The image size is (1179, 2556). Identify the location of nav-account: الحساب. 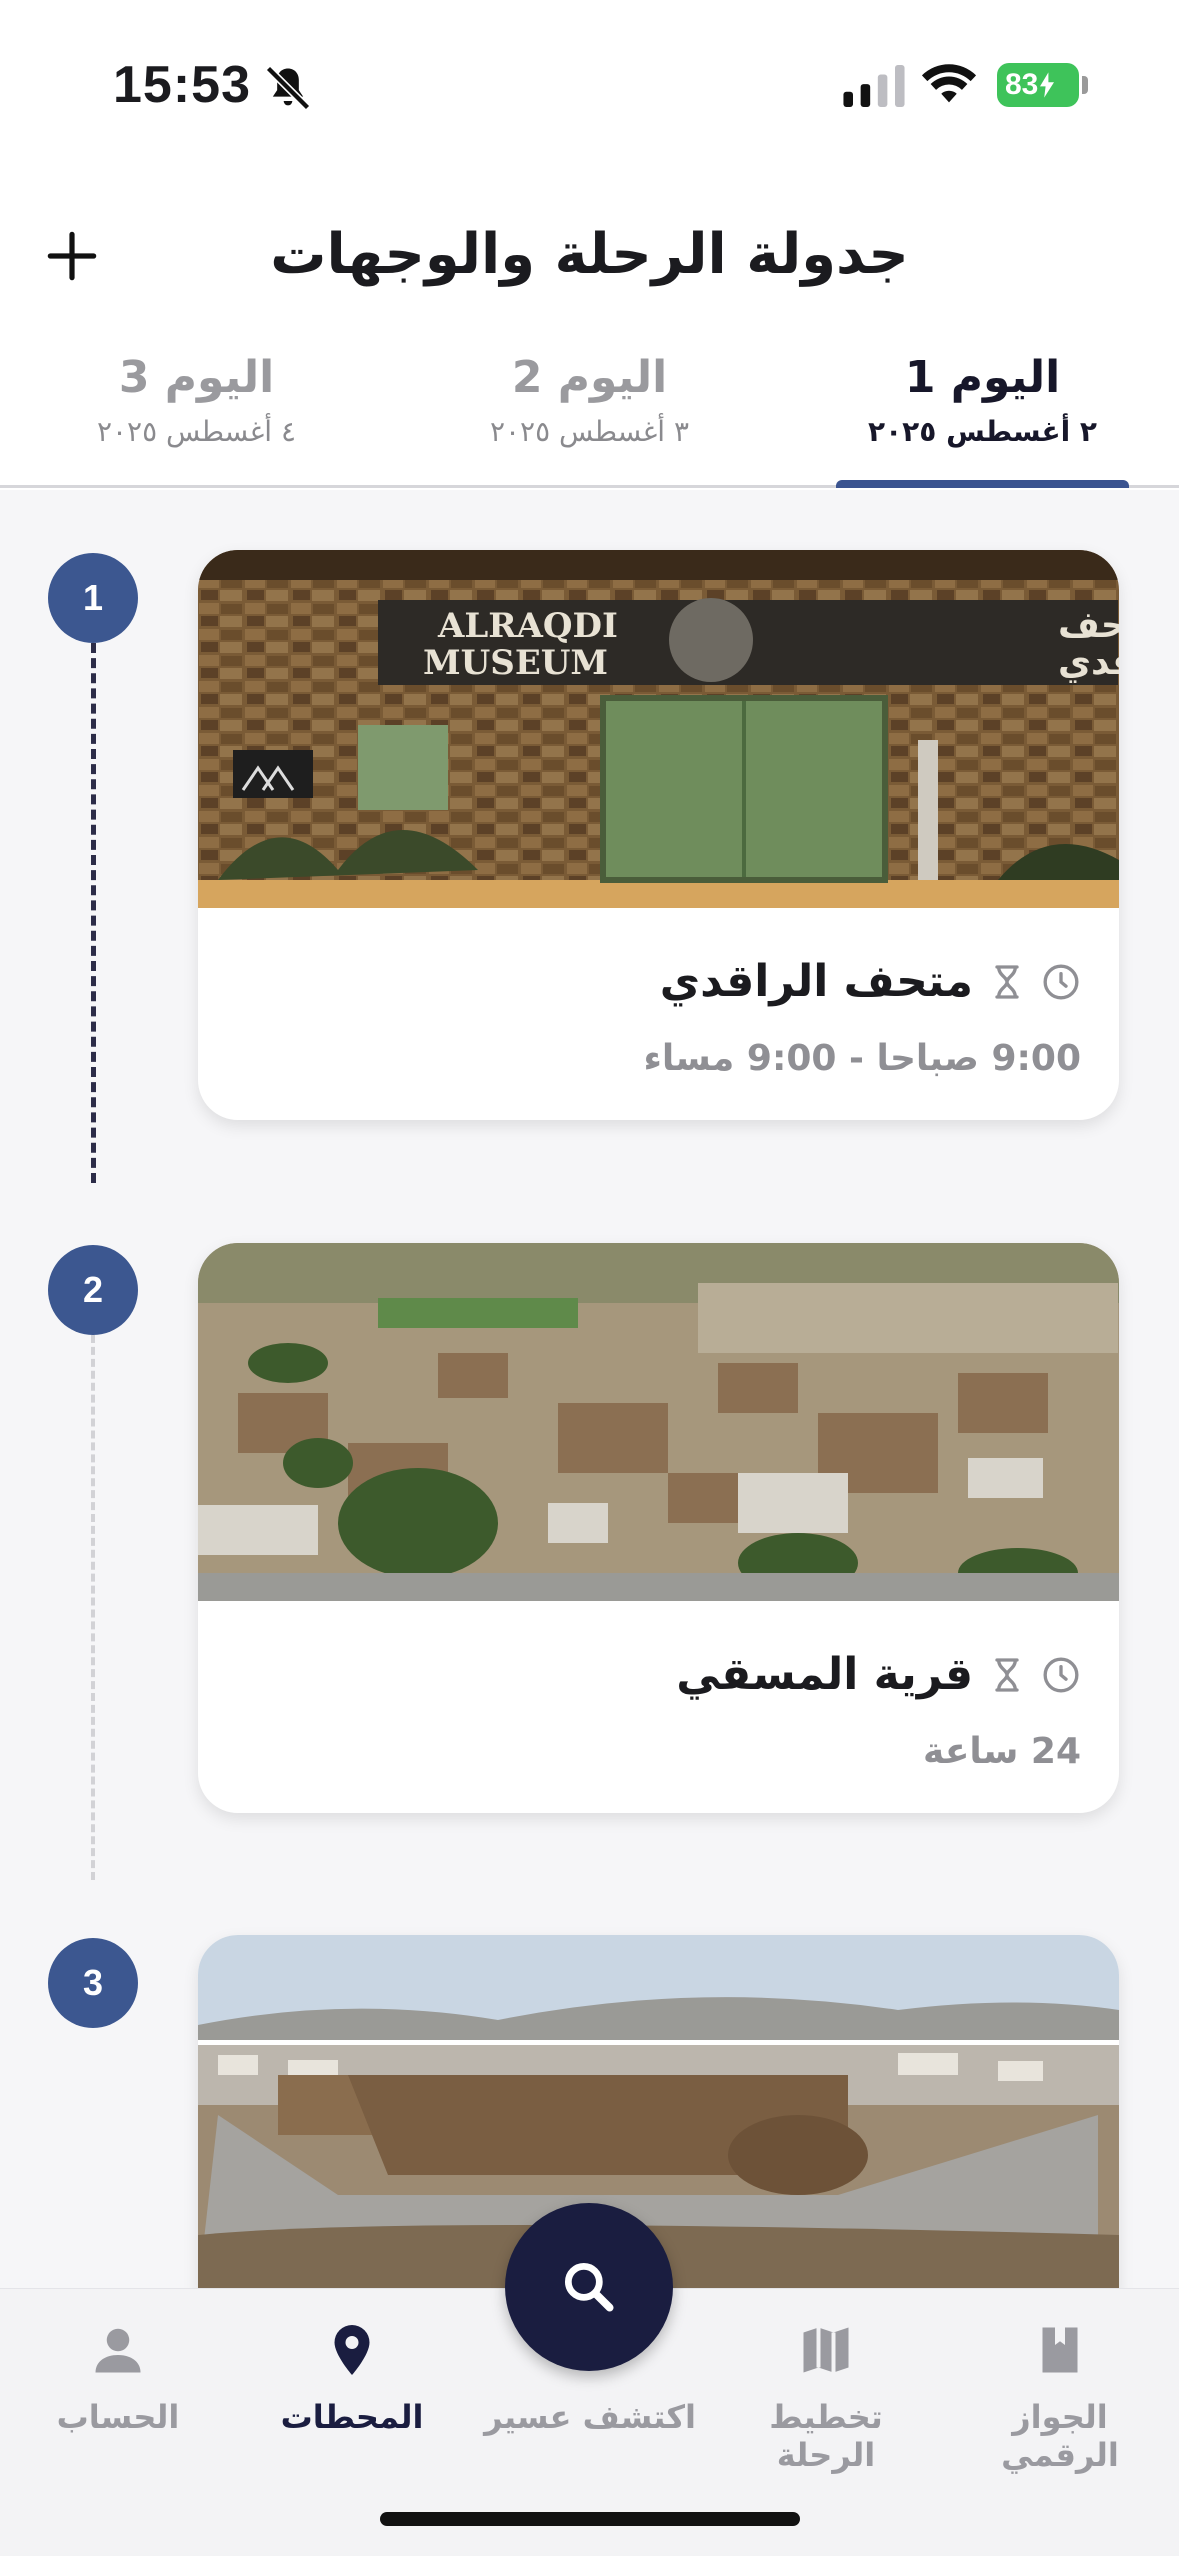
(118, 2378).